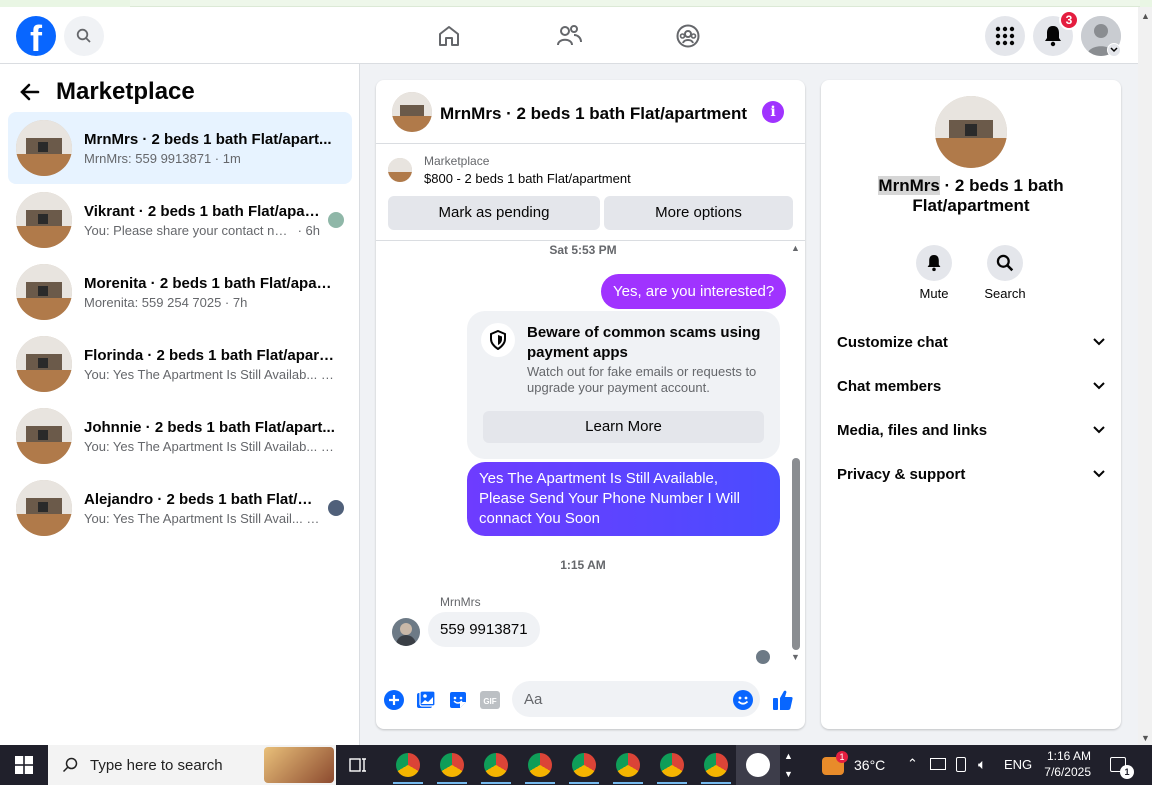  I want to click on task-view-icon, so click(357, 765).